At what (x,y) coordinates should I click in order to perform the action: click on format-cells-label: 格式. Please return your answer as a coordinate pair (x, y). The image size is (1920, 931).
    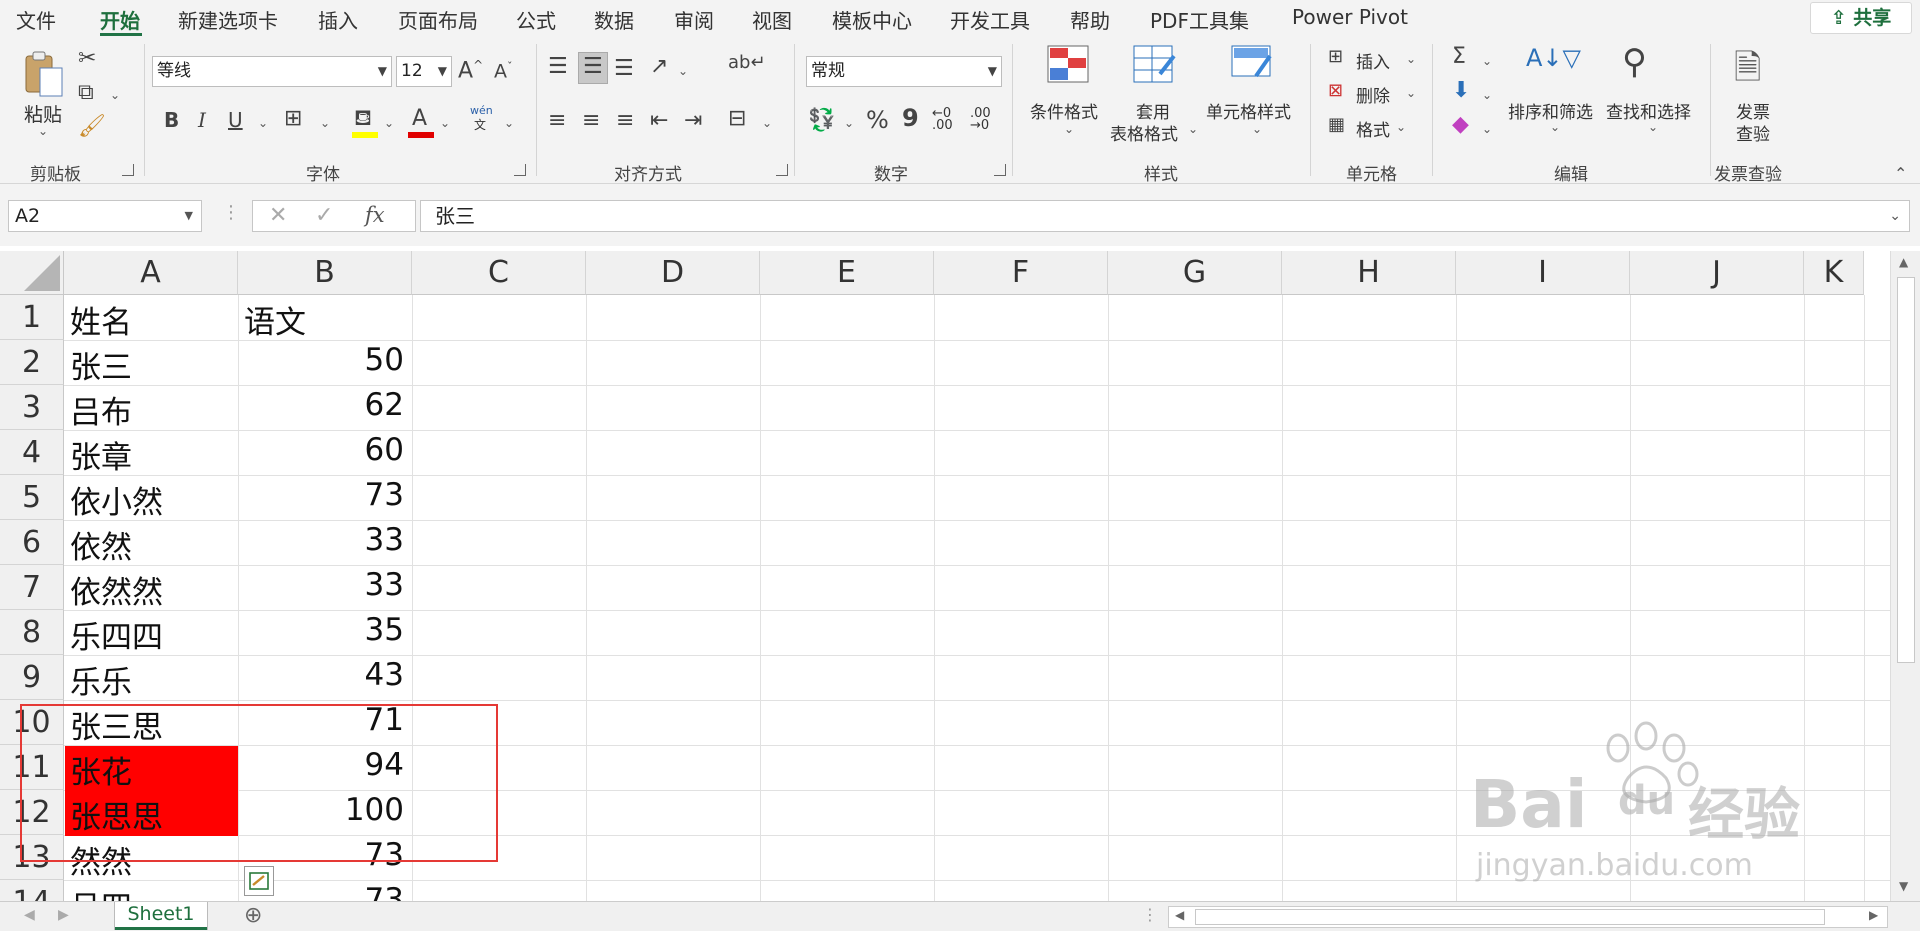
    Looking at the image, I should click on (1373, 128).